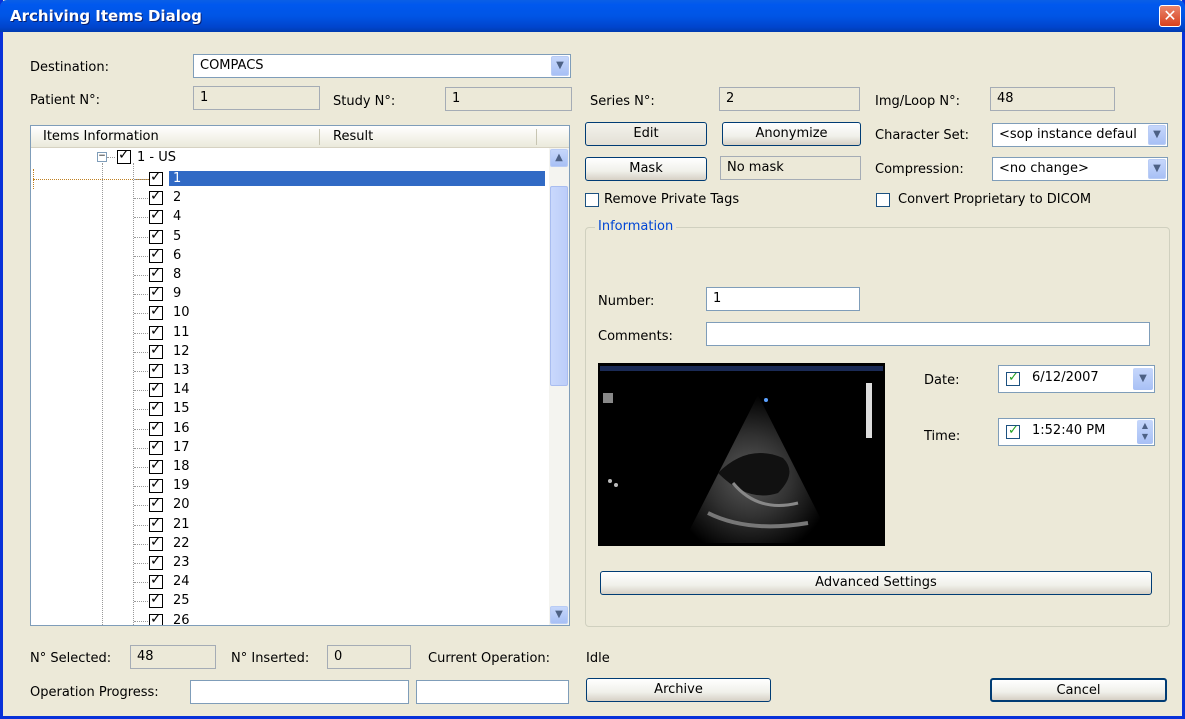  What do you see at coordinates (928, 334) in the screenshot?
I see `comments-input` at bounding box center [928, 334].